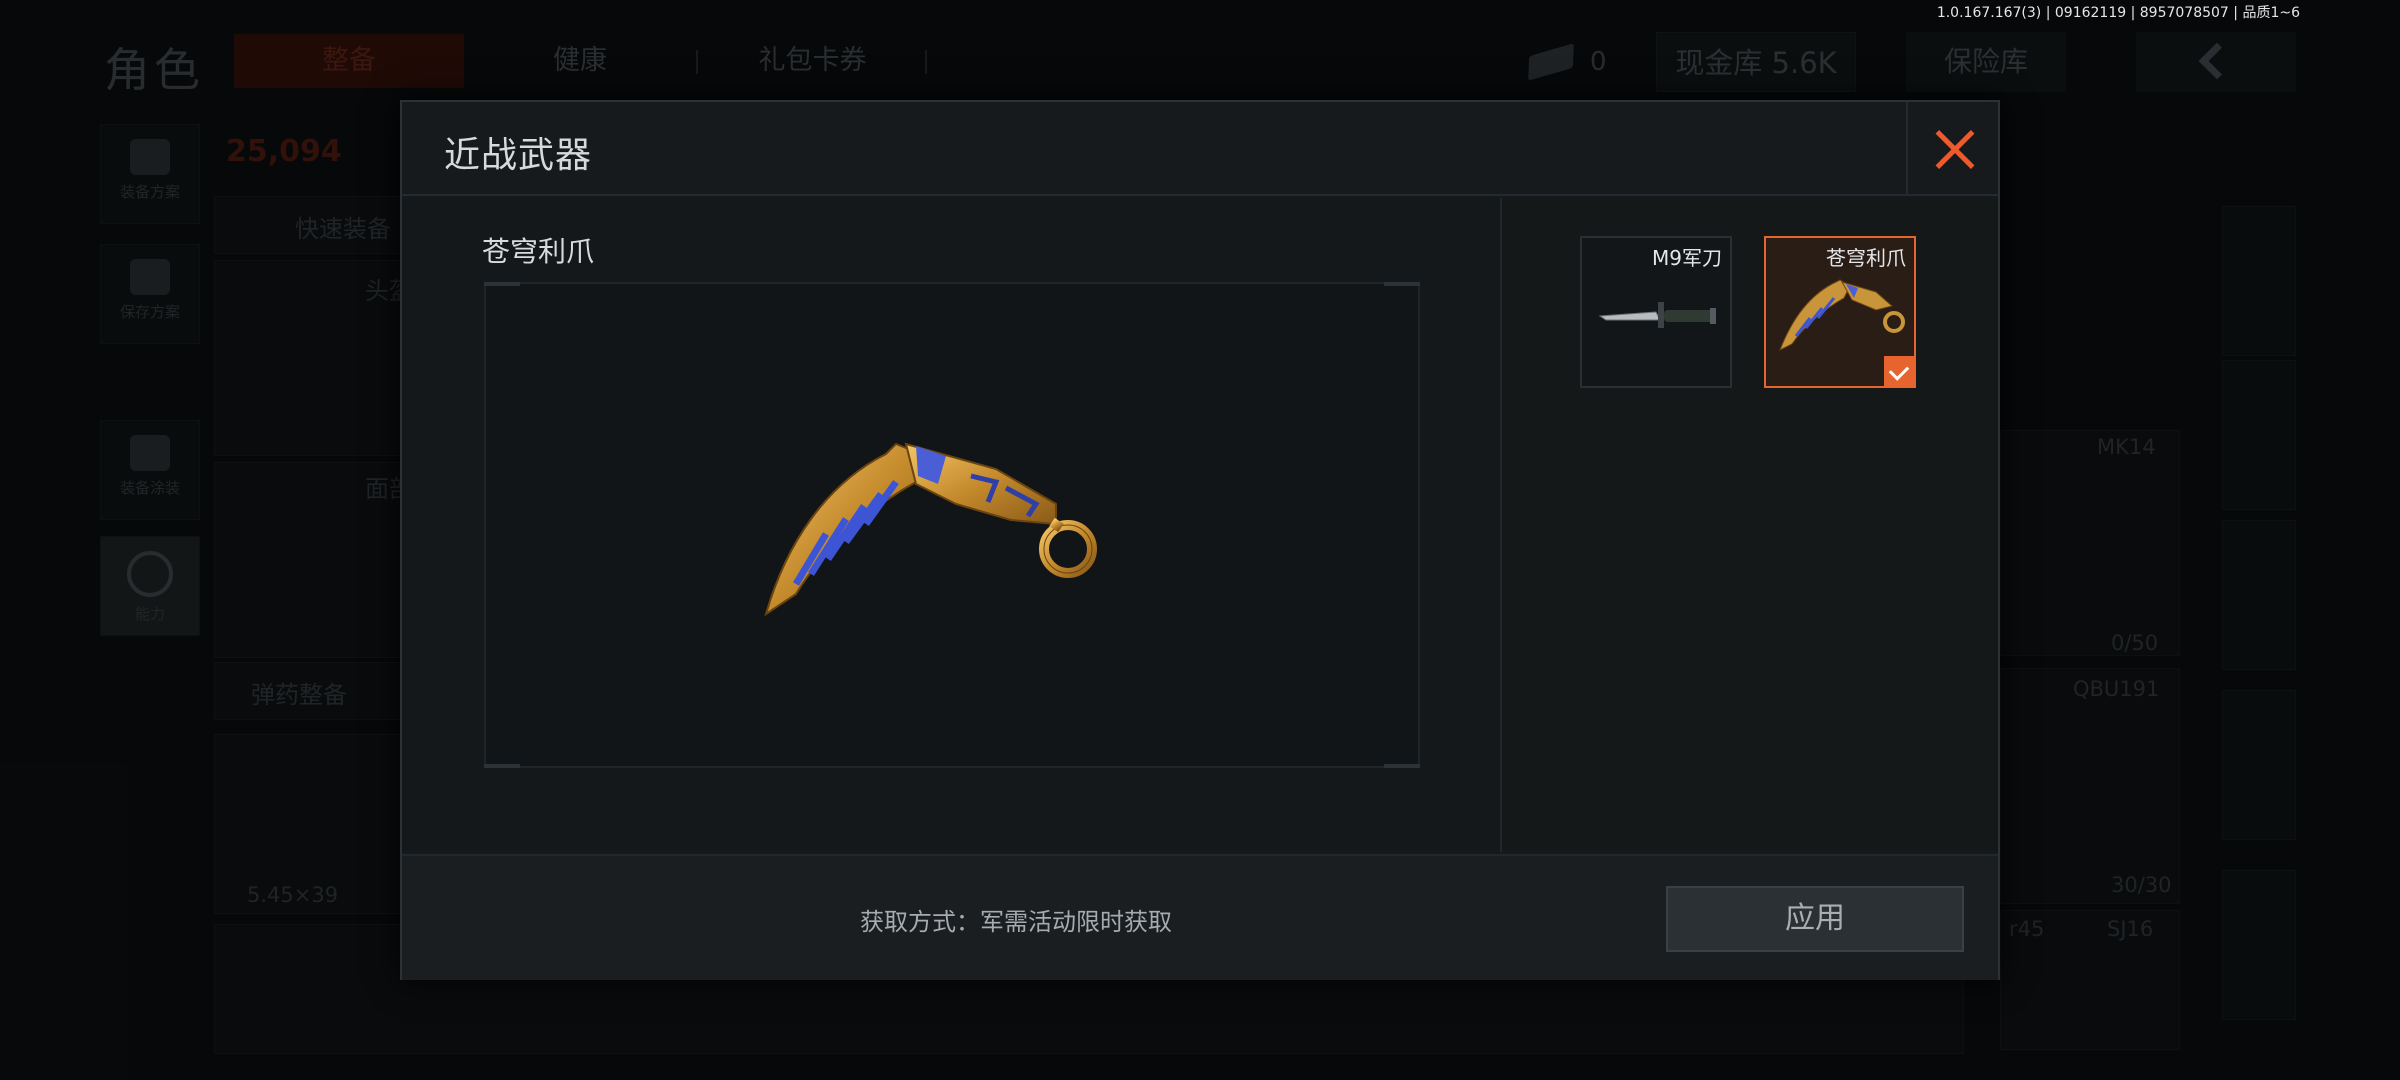  I want to click on check-icon, so click(1899, 370).